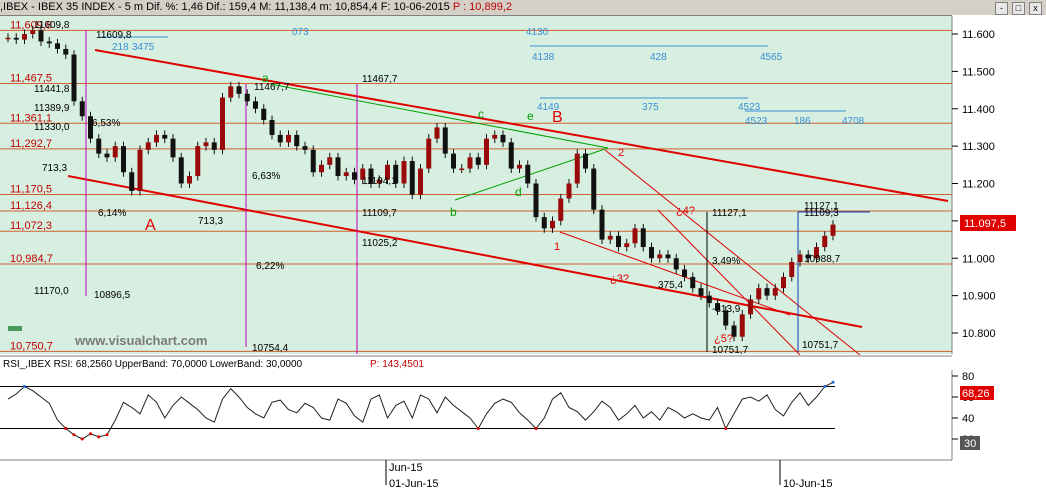 This screenshot has height=495, width=1046. I want to click on logo-mark, so click(15, 328).